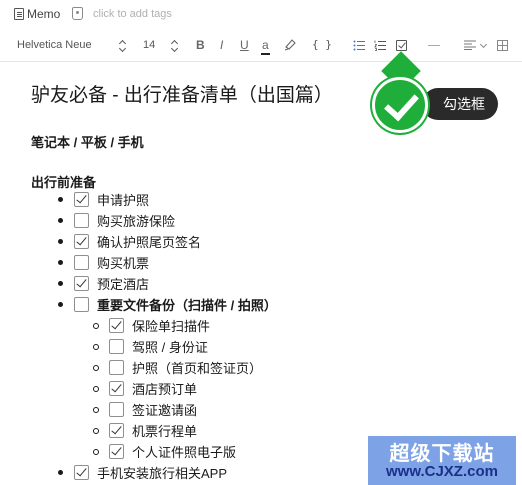  Describe the element at coordinates (322, 45) in the screenshot. I see `code-block-button: { }` at that location.